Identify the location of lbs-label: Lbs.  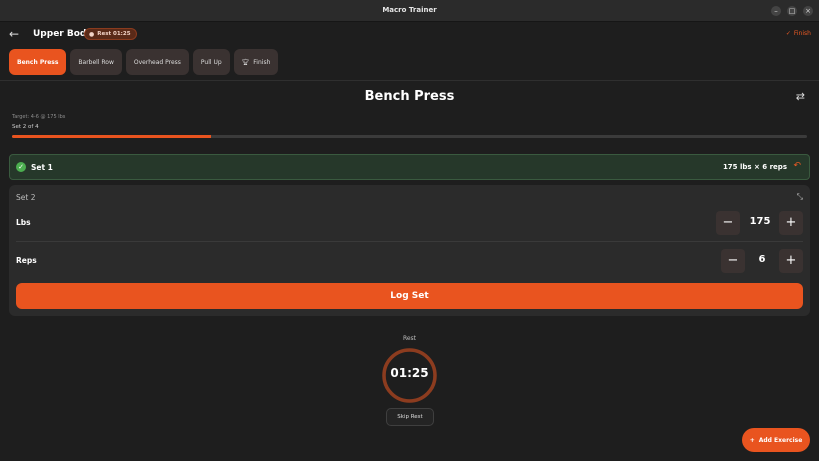
(23, 222).